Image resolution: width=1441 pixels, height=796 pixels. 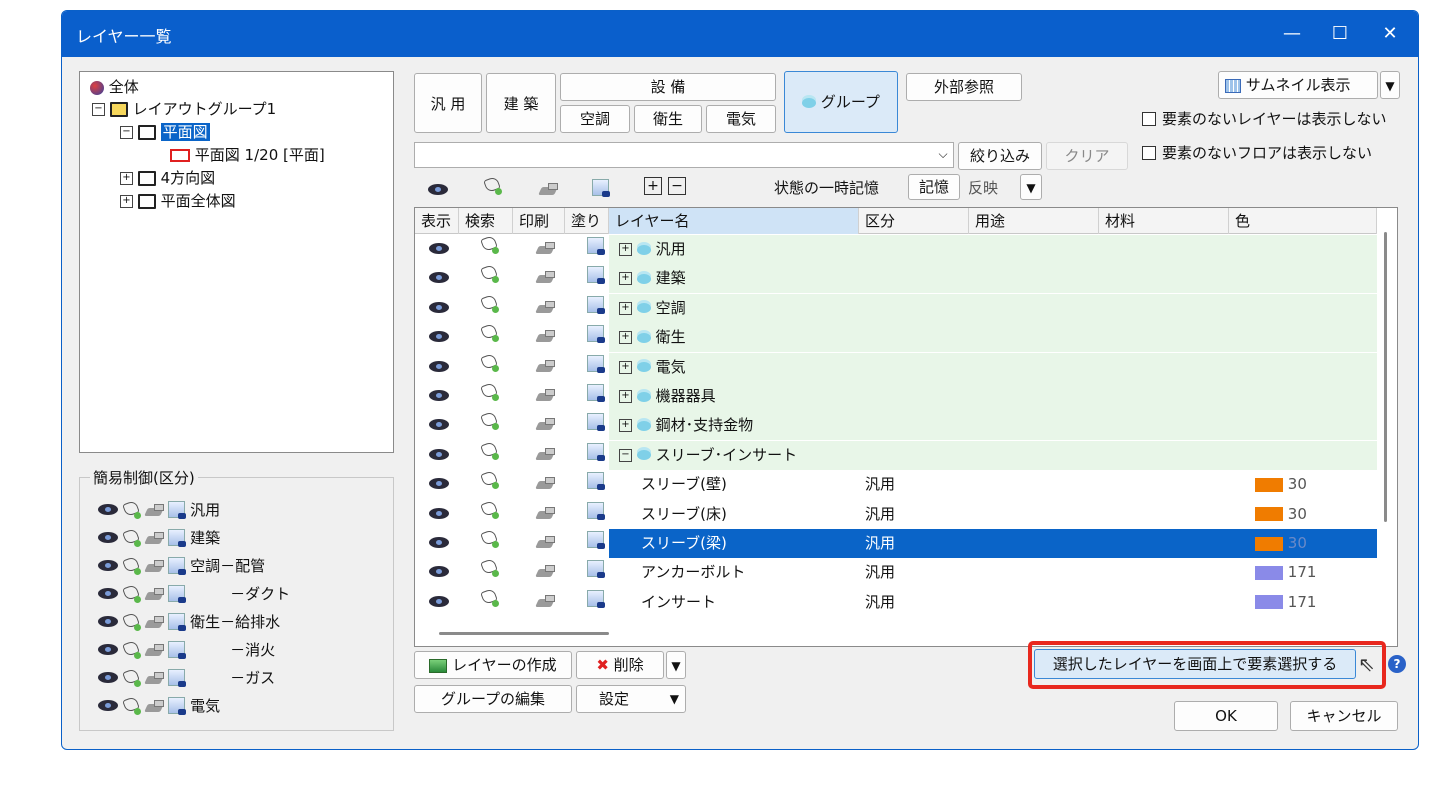 What do you see at coordinates (964, 87) in the screenshot?
I see `external-reference-button: 外部参照` at bounding box center [964, 87].